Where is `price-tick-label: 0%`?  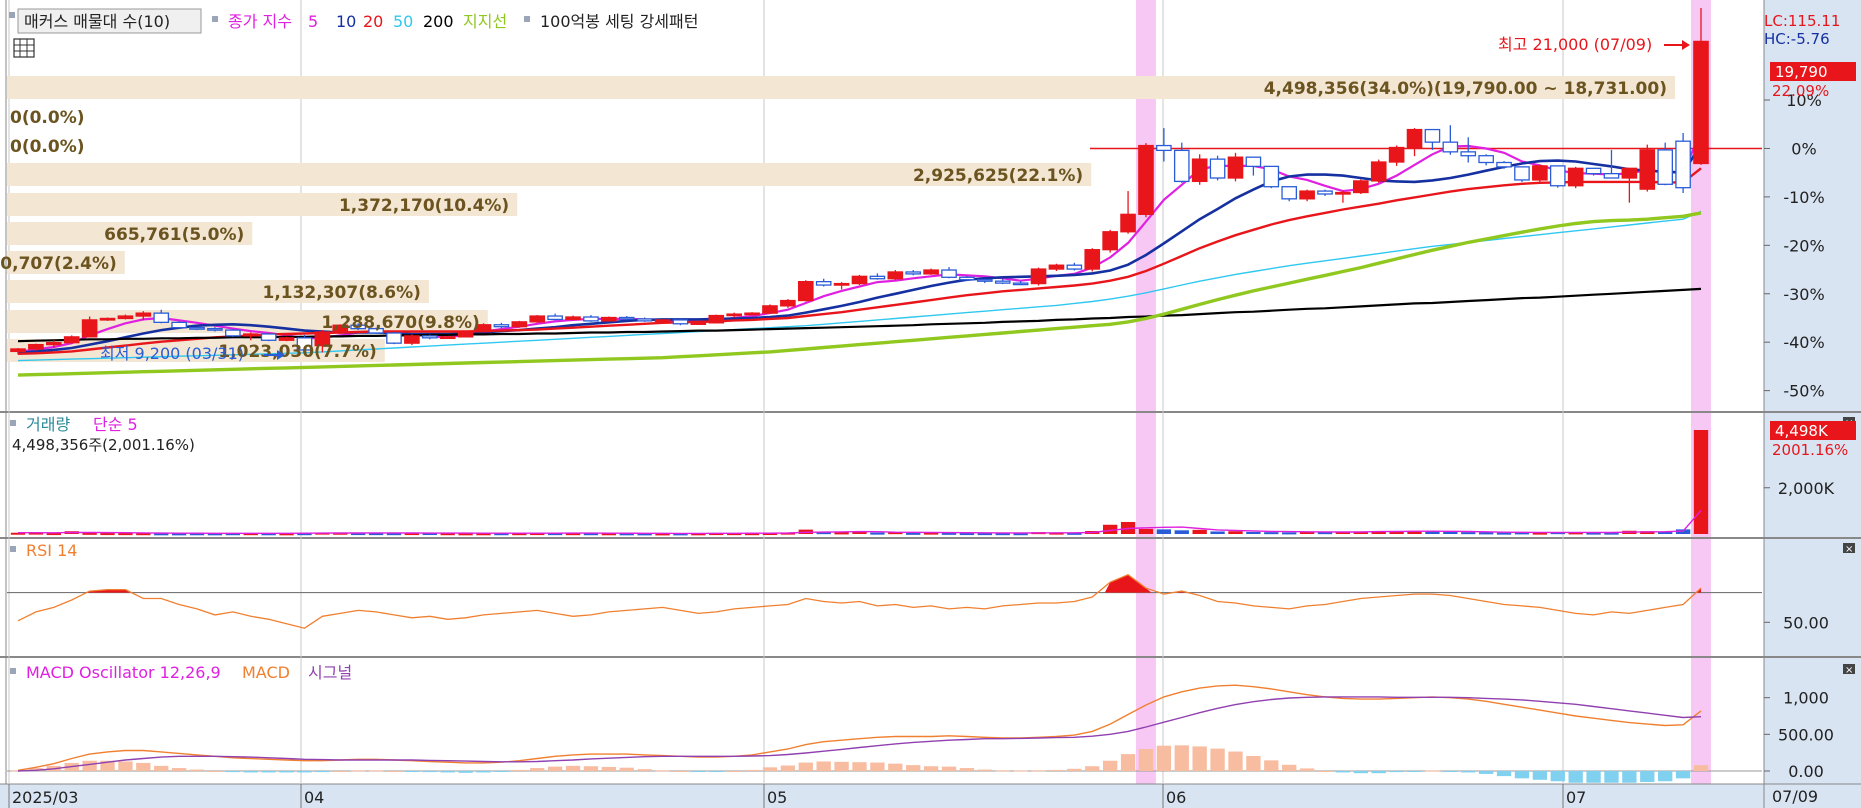 price-tick-label: 0% is located at coordinates (1803, 148).